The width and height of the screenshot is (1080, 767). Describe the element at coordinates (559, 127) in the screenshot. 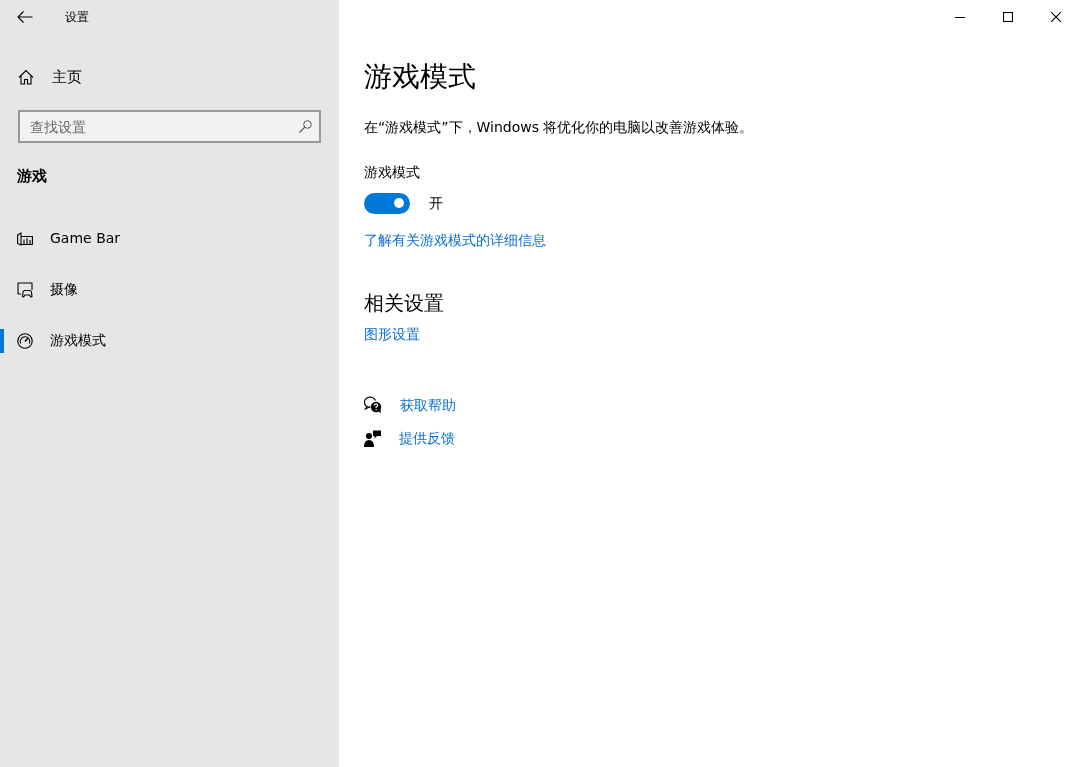

I see `description-text: 在“游戏模式”下，Windows 将优化你的电脑以改善游戏体验。` at that location.